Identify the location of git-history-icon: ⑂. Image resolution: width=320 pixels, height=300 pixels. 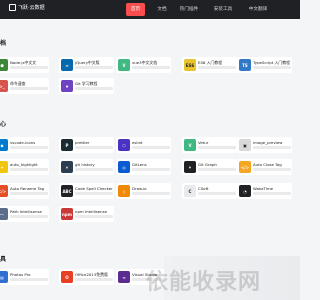
(67, 167).